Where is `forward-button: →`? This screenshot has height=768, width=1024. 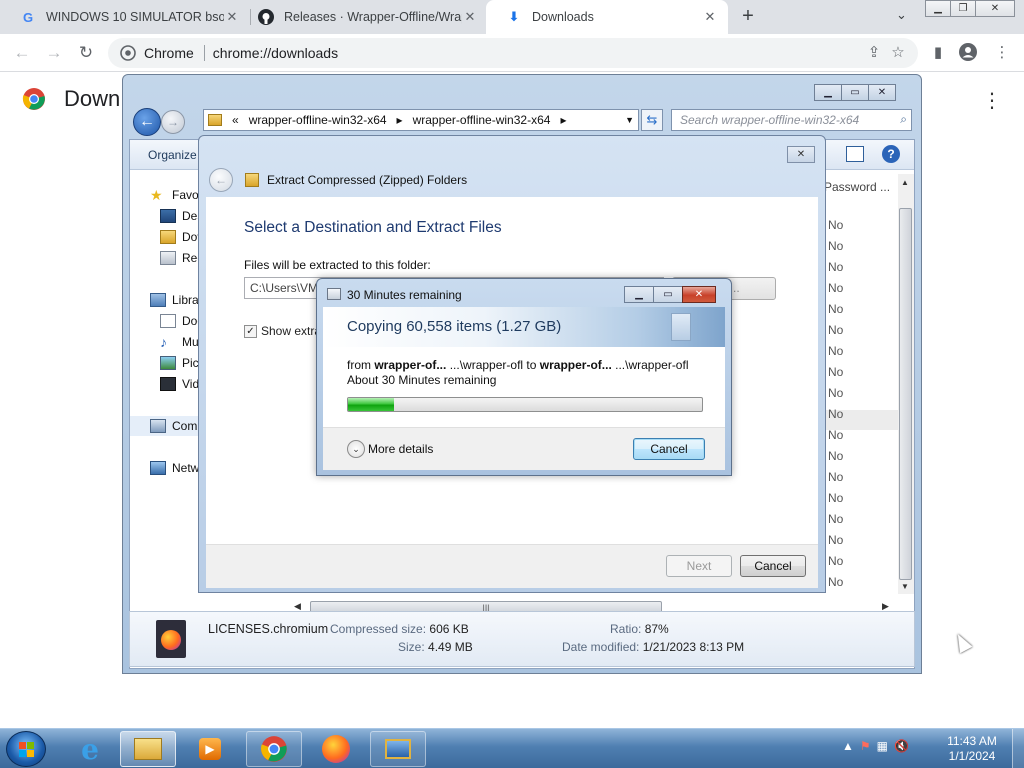
forward-button: → is located at coordinates (54, 53).